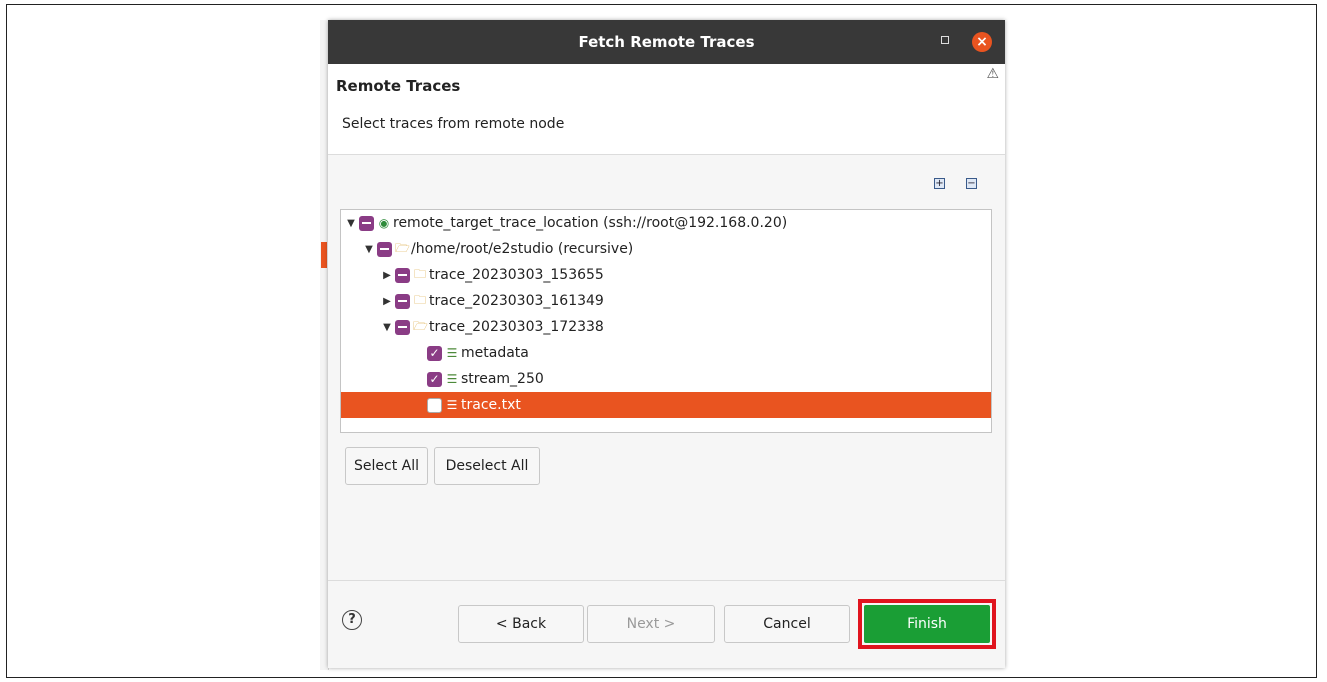 The width and height of the screenshot is (1327, 682). Describe the element at coordinates (939, 183) in the screenshot. I see `expand-all-icon: +` at that location.